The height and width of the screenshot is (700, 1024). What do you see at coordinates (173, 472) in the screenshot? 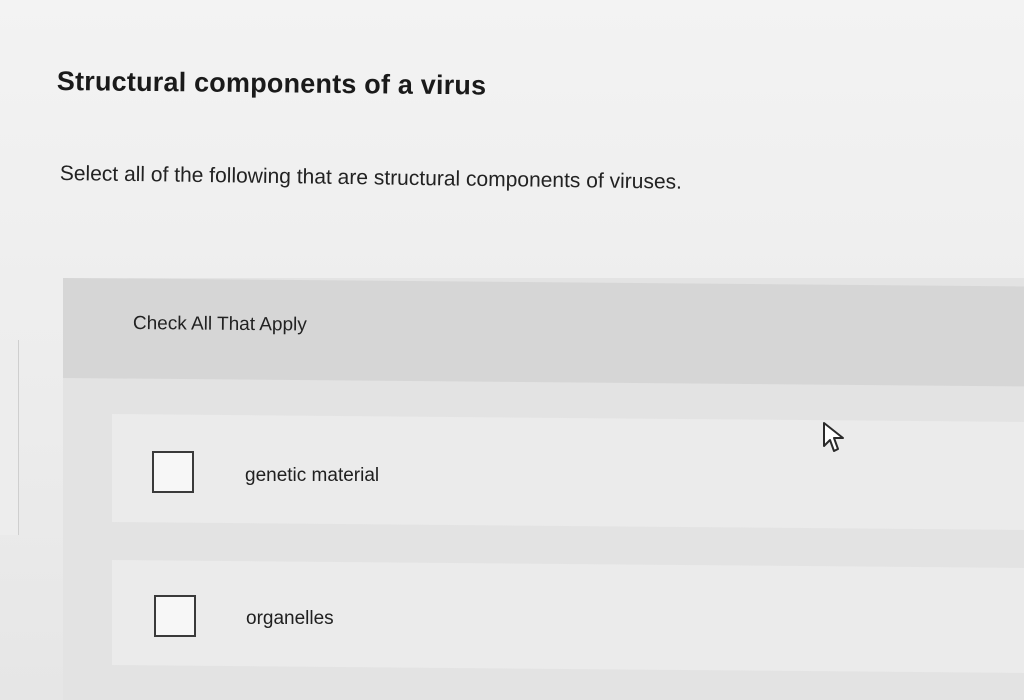
I see `checkbox-genetic-material` at bounding box center [173, 472].